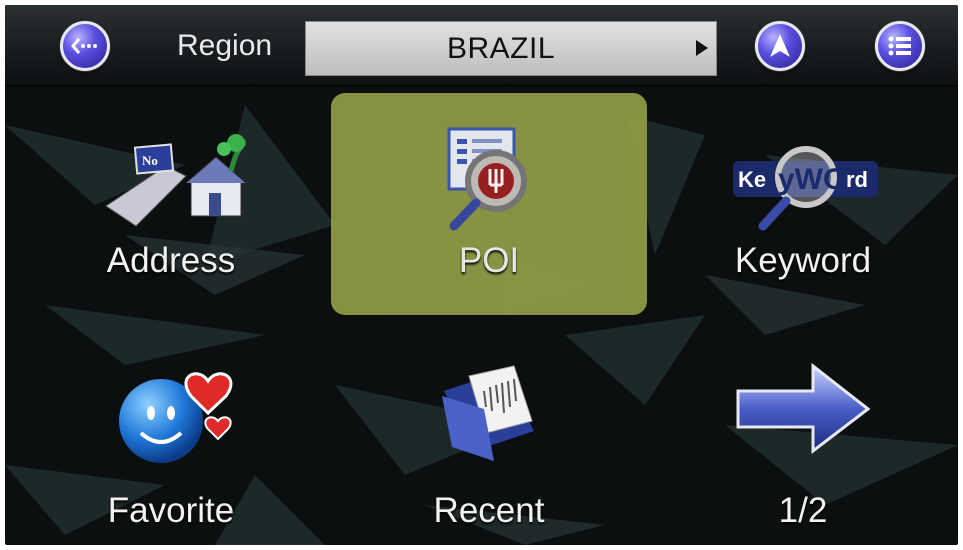 This screenshot has width=963, height=550. I want to click on poi-label: POI, so click(489, 260).